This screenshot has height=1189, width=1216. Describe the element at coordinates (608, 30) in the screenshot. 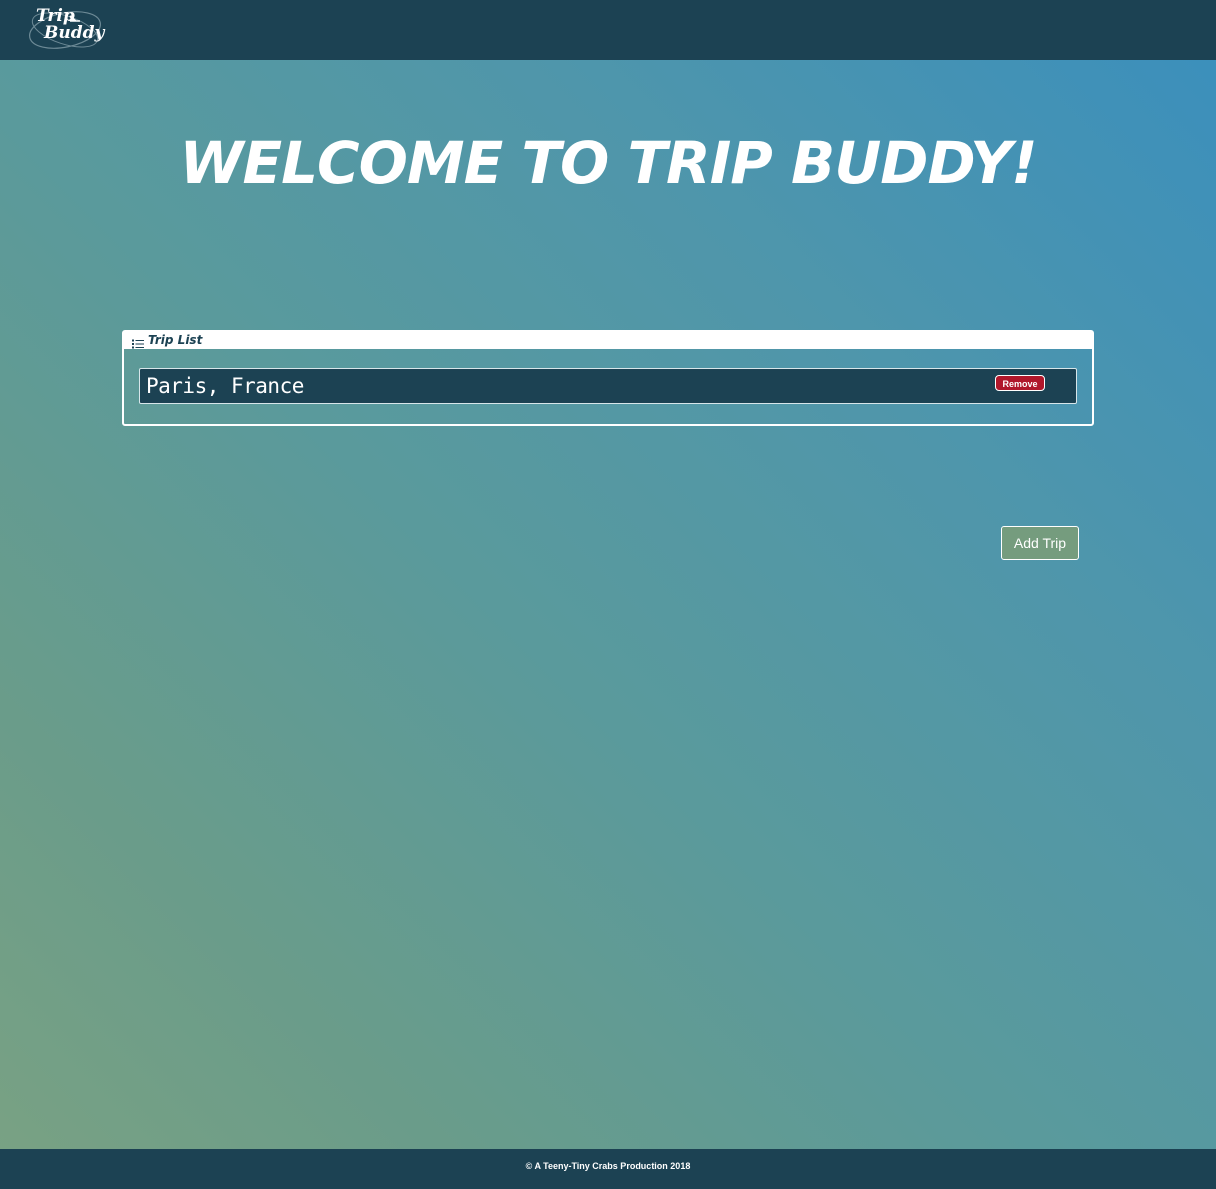

I see `navbar` at that location.